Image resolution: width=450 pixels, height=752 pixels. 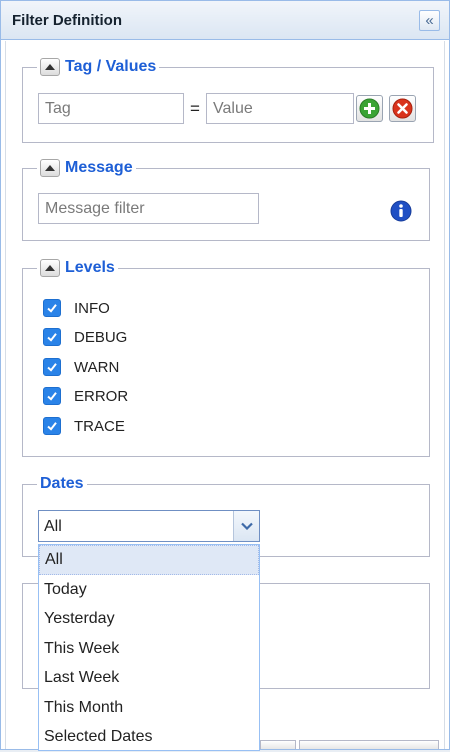 I want to click on level-row-error: ERROR, so click(x=85, y=396).